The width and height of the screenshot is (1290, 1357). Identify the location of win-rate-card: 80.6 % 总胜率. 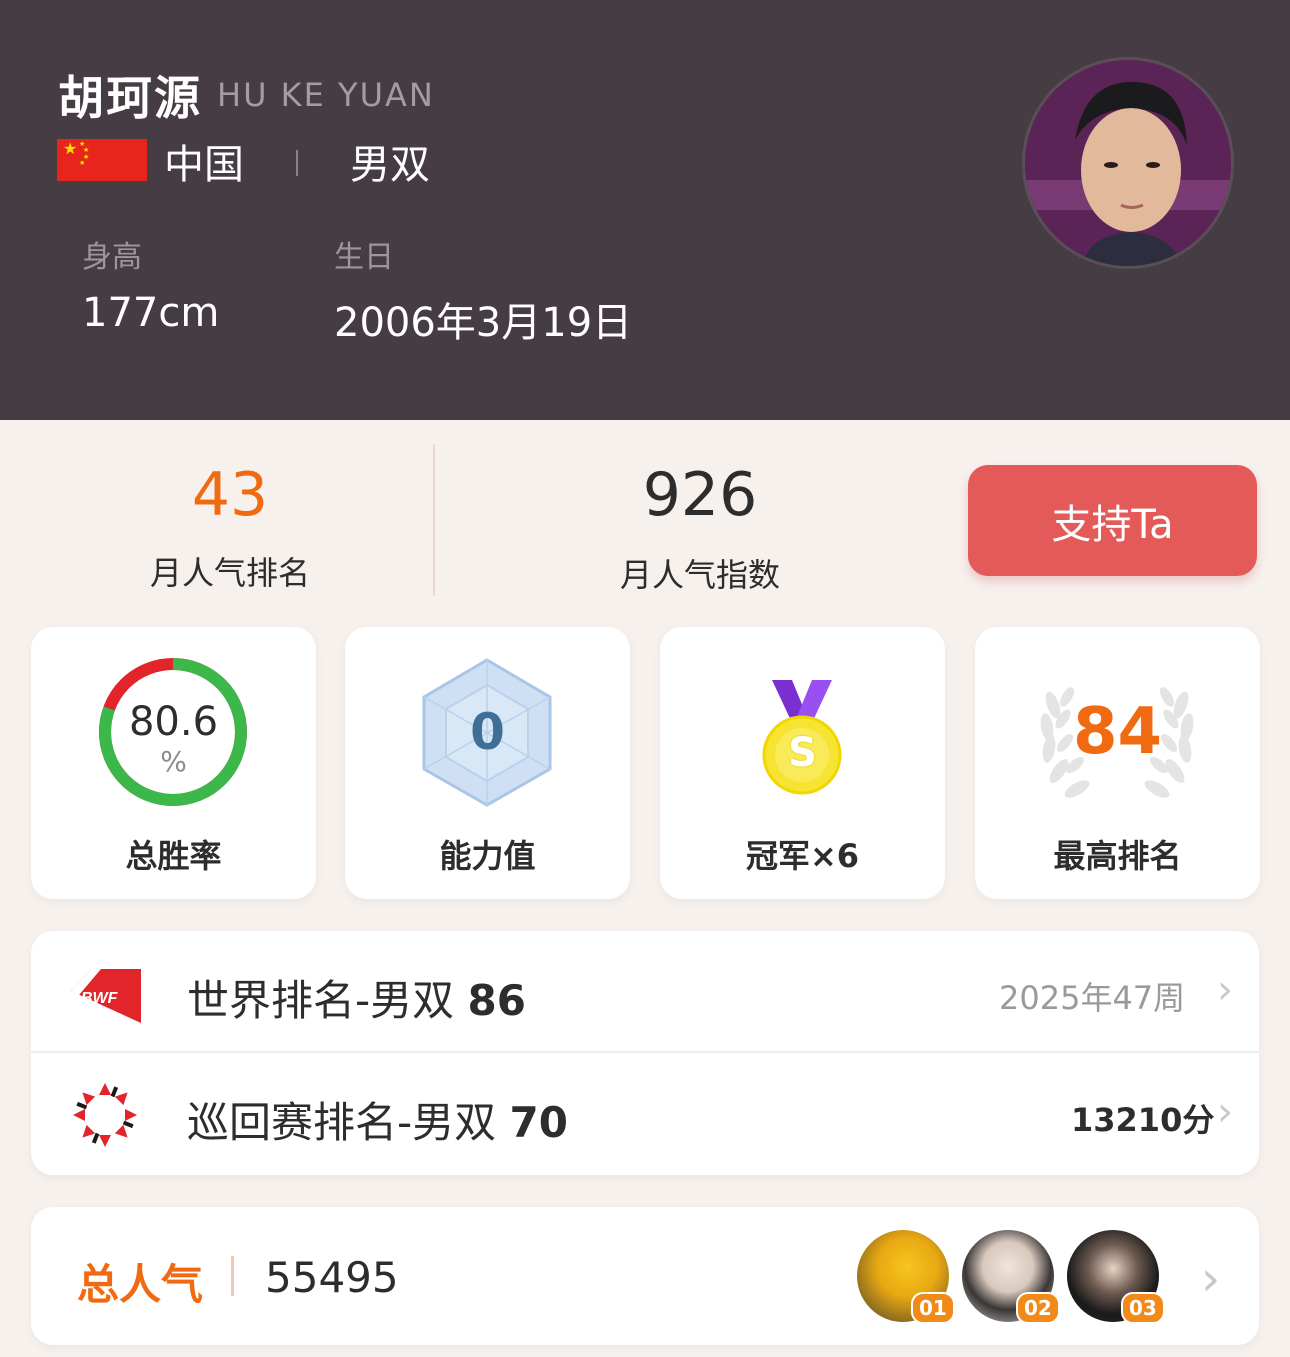
(173, 763).